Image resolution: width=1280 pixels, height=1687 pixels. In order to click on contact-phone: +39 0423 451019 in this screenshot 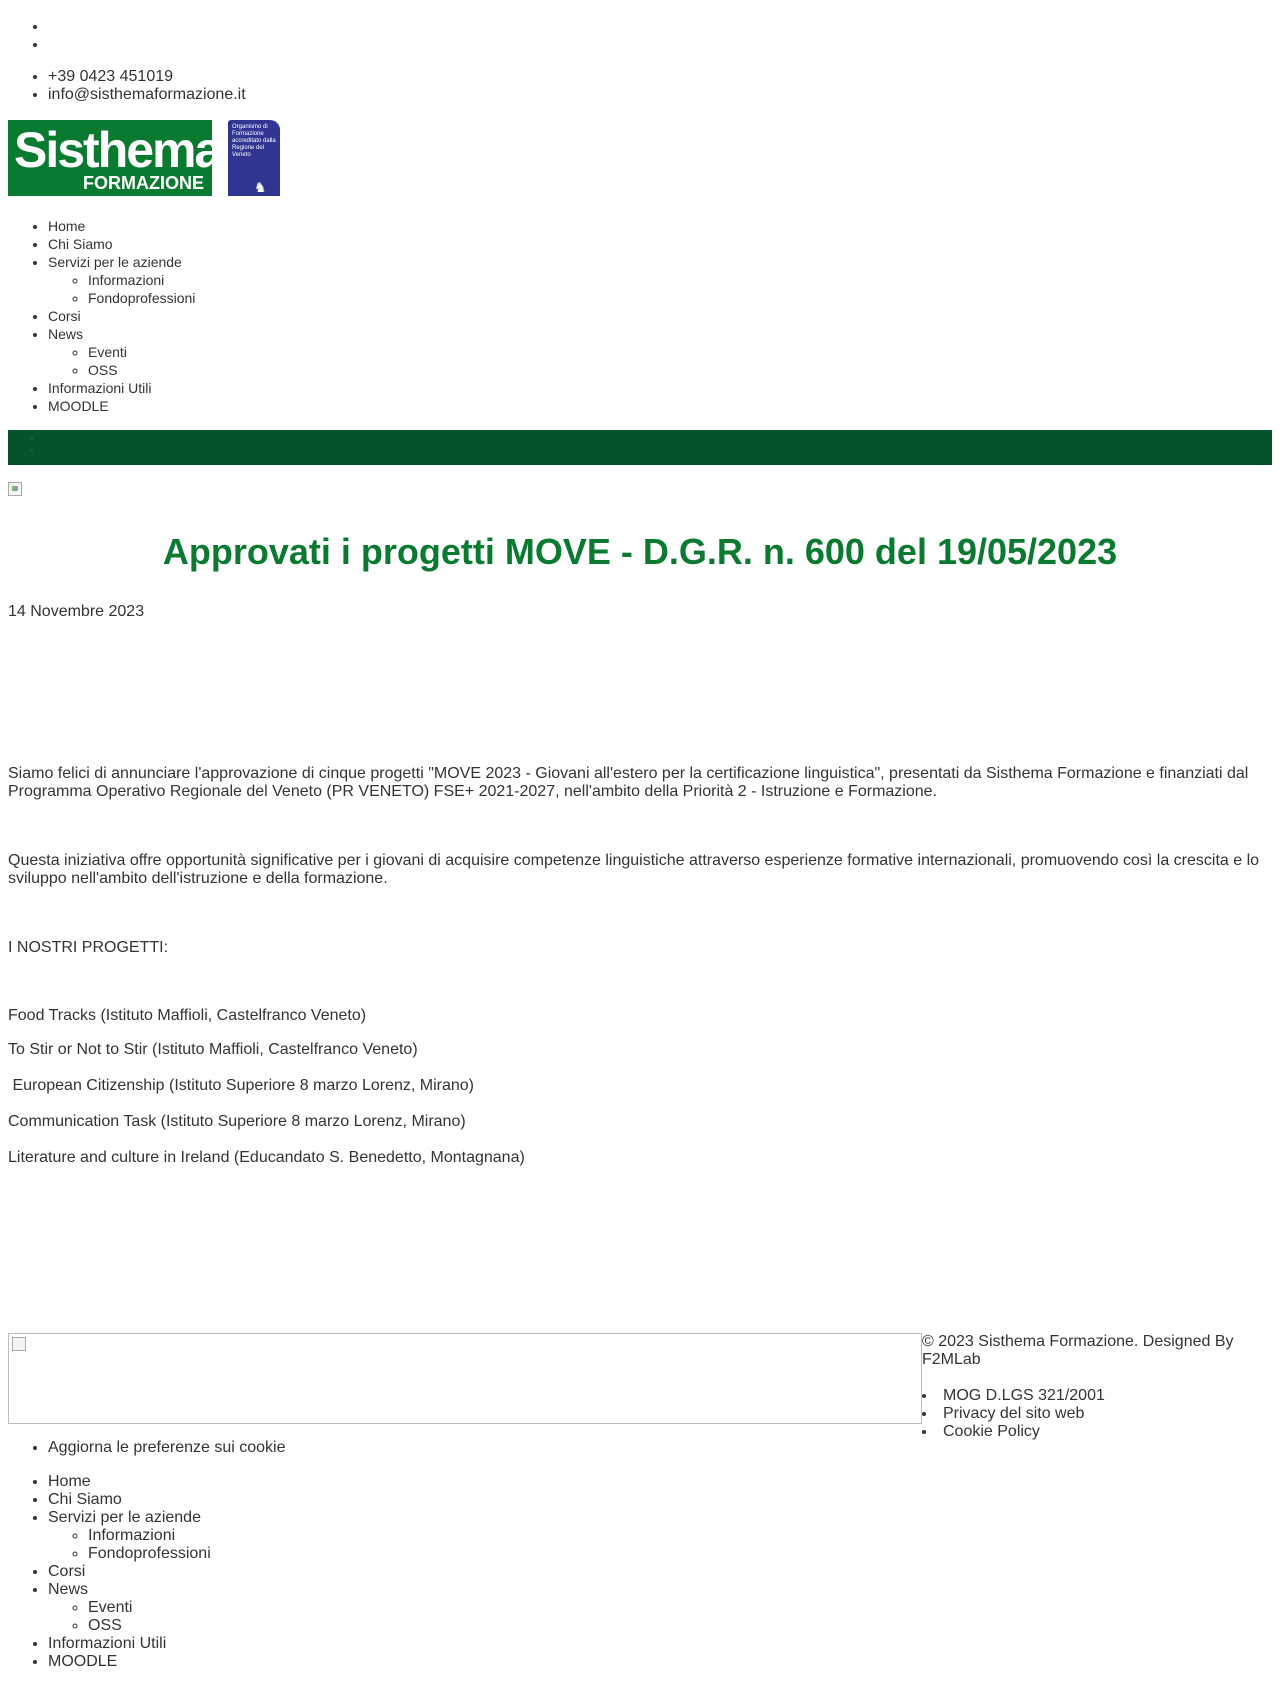, I will do `click(248, 77)`.